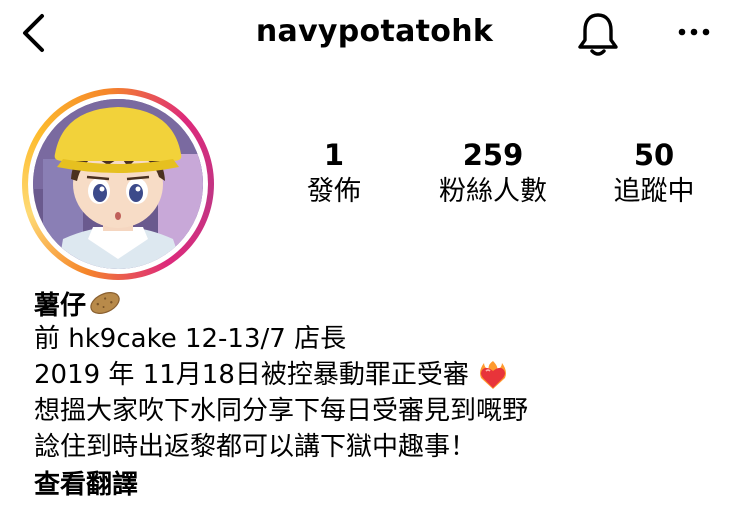  I want to click on following-stat: 50 追蹤中, so click(654, 174).